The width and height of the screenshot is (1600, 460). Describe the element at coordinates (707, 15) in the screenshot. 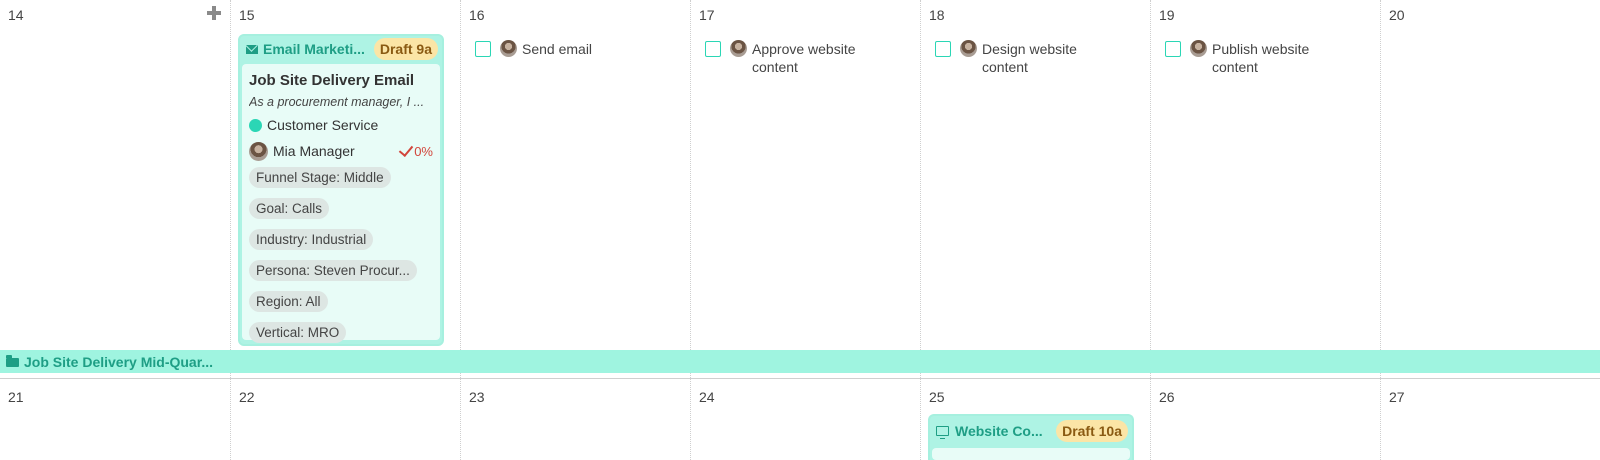

I see `day-number: 17` at that location.